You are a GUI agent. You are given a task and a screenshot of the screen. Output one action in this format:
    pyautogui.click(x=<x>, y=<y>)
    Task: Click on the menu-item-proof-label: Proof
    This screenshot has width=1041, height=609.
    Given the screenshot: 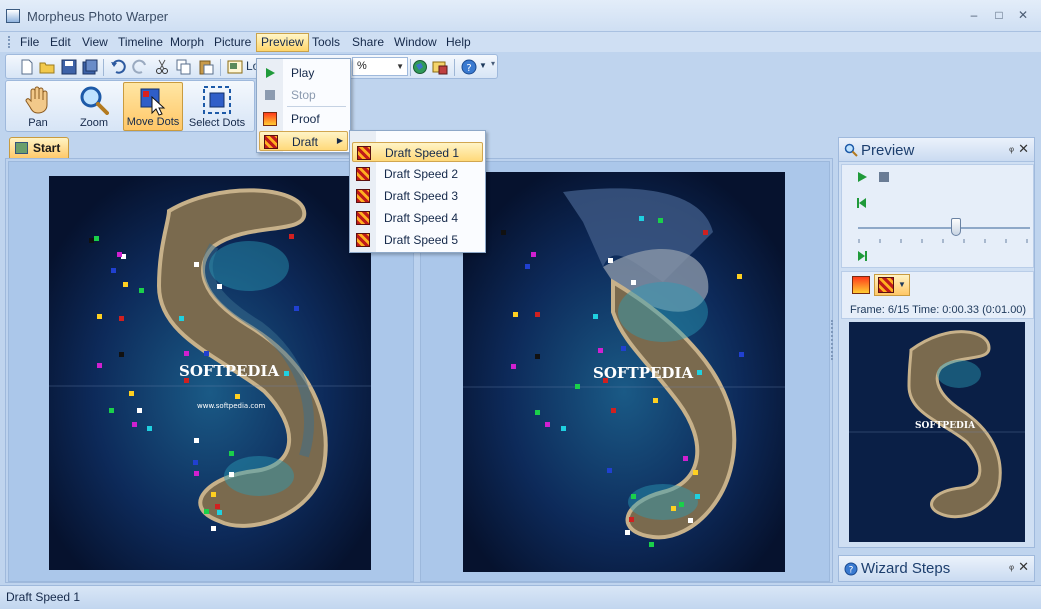 What is the action you would take?
    pyautogui.click(x=305, y=119)
    